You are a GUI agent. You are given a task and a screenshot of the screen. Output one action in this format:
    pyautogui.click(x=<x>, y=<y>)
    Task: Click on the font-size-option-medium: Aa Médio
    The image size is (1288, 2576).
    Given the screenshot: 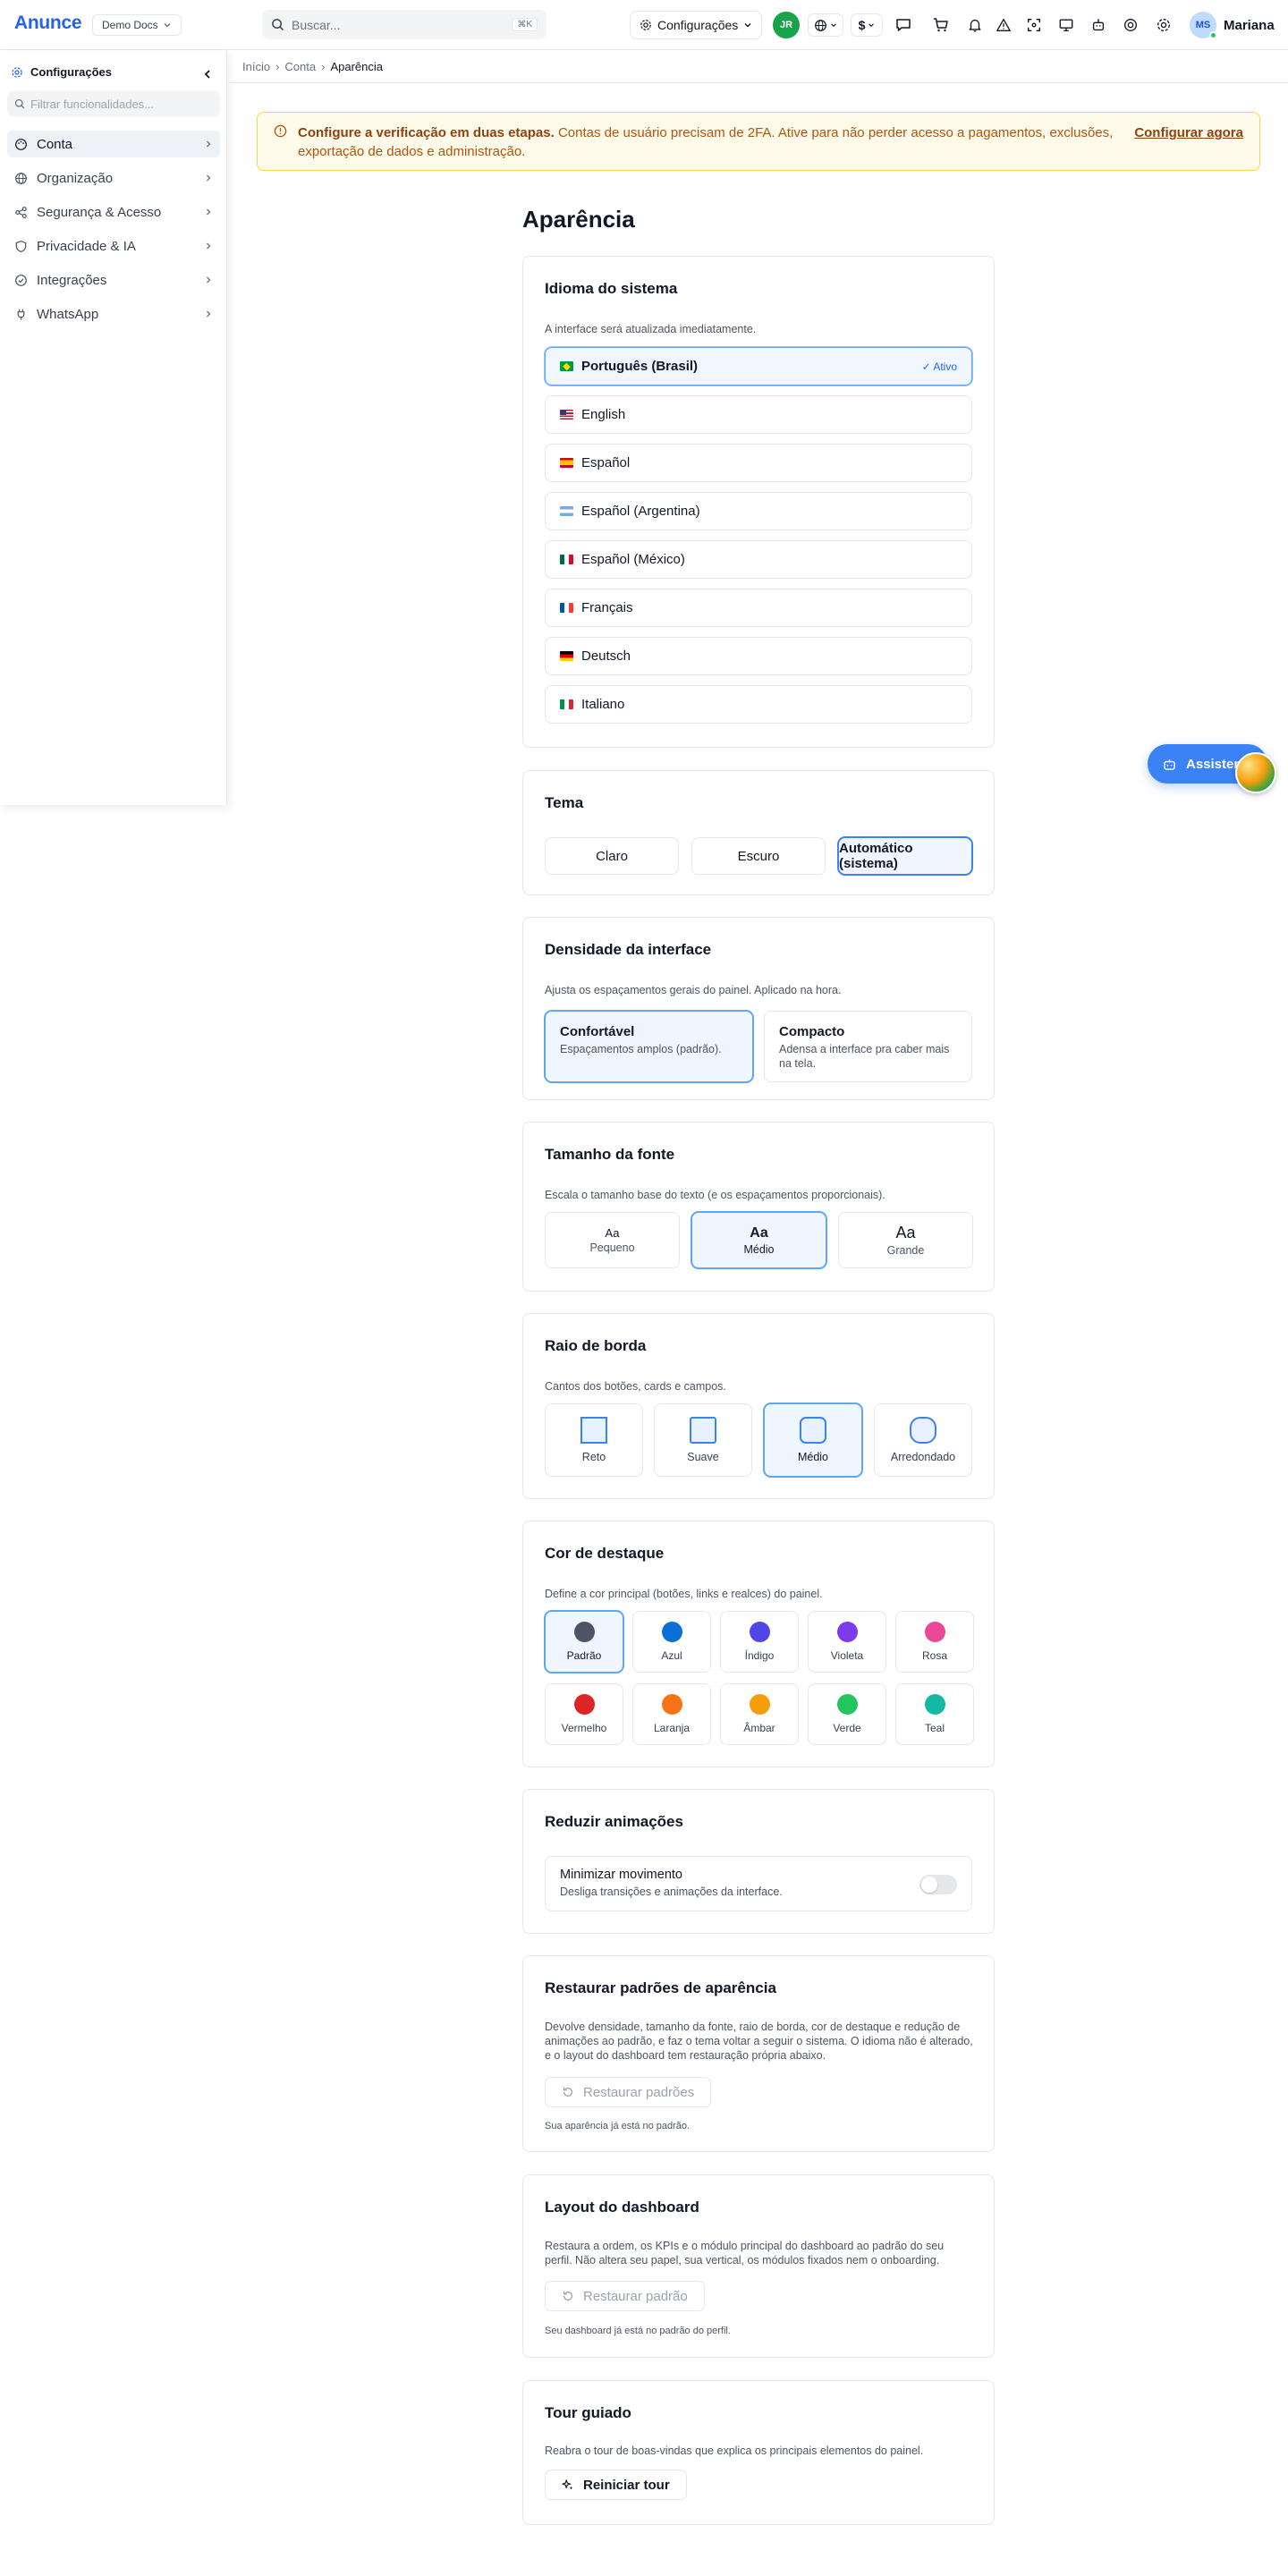 What is the action you would take?
    pyautogui.click(x=758, y=1240)
    